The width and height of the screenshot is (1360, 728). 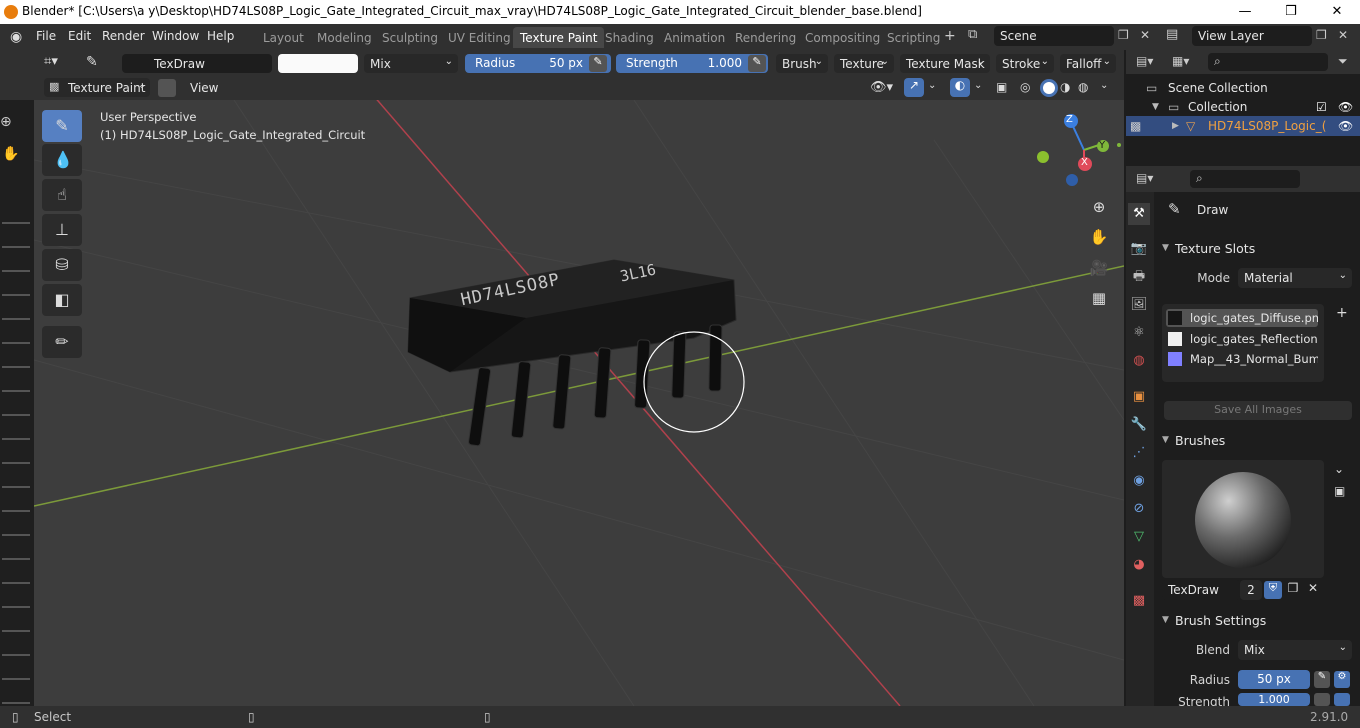 What do you see at coordinates (97, 63) in the screenshot?
I see `brush-icon: ✎` at bounding box center [97, 63].